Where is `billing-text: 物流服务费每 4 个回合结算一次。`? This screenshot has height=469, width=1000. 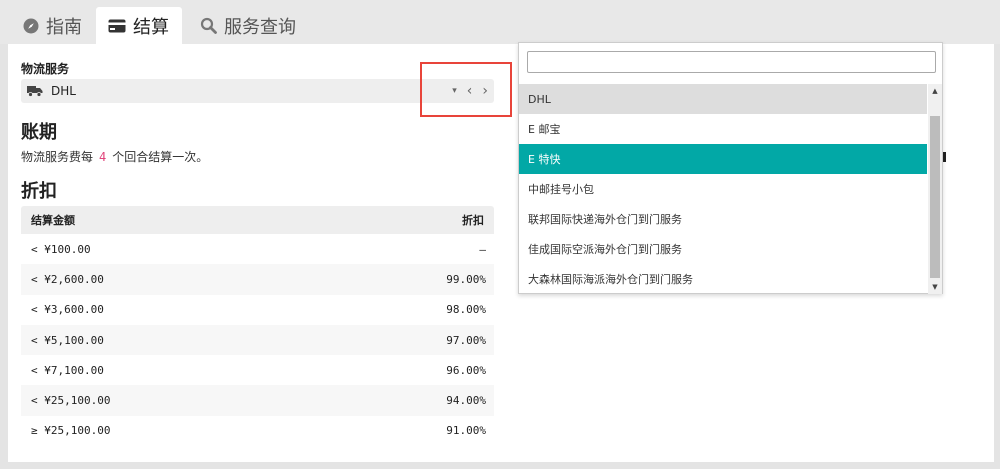 billing-text: 物流服务费每 4 个回合结算一次。 is located at coordinates (114, 156).